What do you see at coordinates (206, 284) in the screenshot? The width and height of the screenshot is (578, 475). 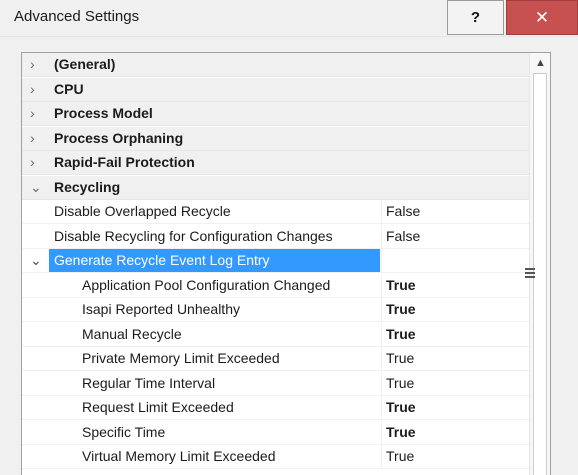 I see `property-name: Application Pool Configuration Changed` at bounding box center [206, 284].